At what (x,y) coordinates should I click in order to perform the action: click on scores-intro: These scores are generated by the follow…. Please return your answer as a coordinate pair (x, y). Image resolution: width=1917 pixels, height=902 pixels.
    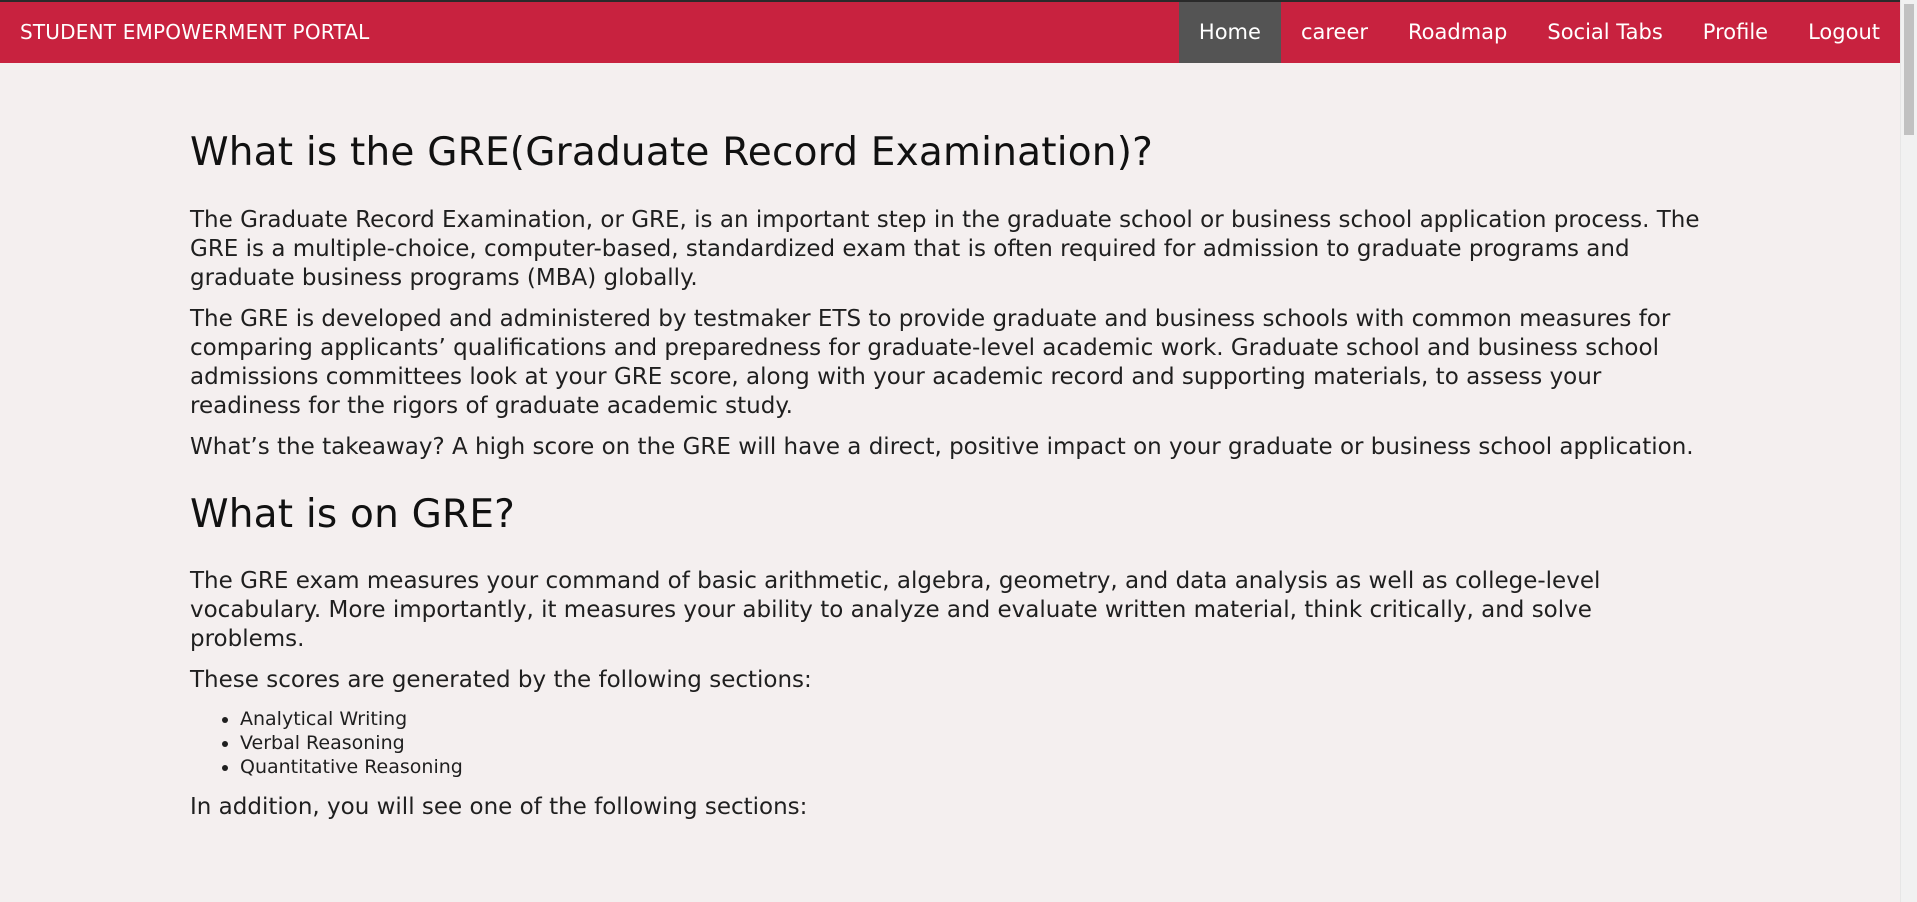
    Looking at the image, I should click on (501, 680).